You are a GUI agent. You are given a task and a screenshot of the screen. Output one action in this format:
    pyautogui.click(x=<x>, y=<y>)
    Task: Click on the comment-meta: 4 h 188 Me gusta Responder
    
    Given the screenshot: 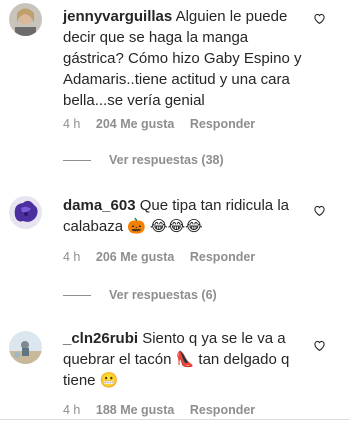 What is the action you would take?
    pyautogui.click(x=165, y=410)
    